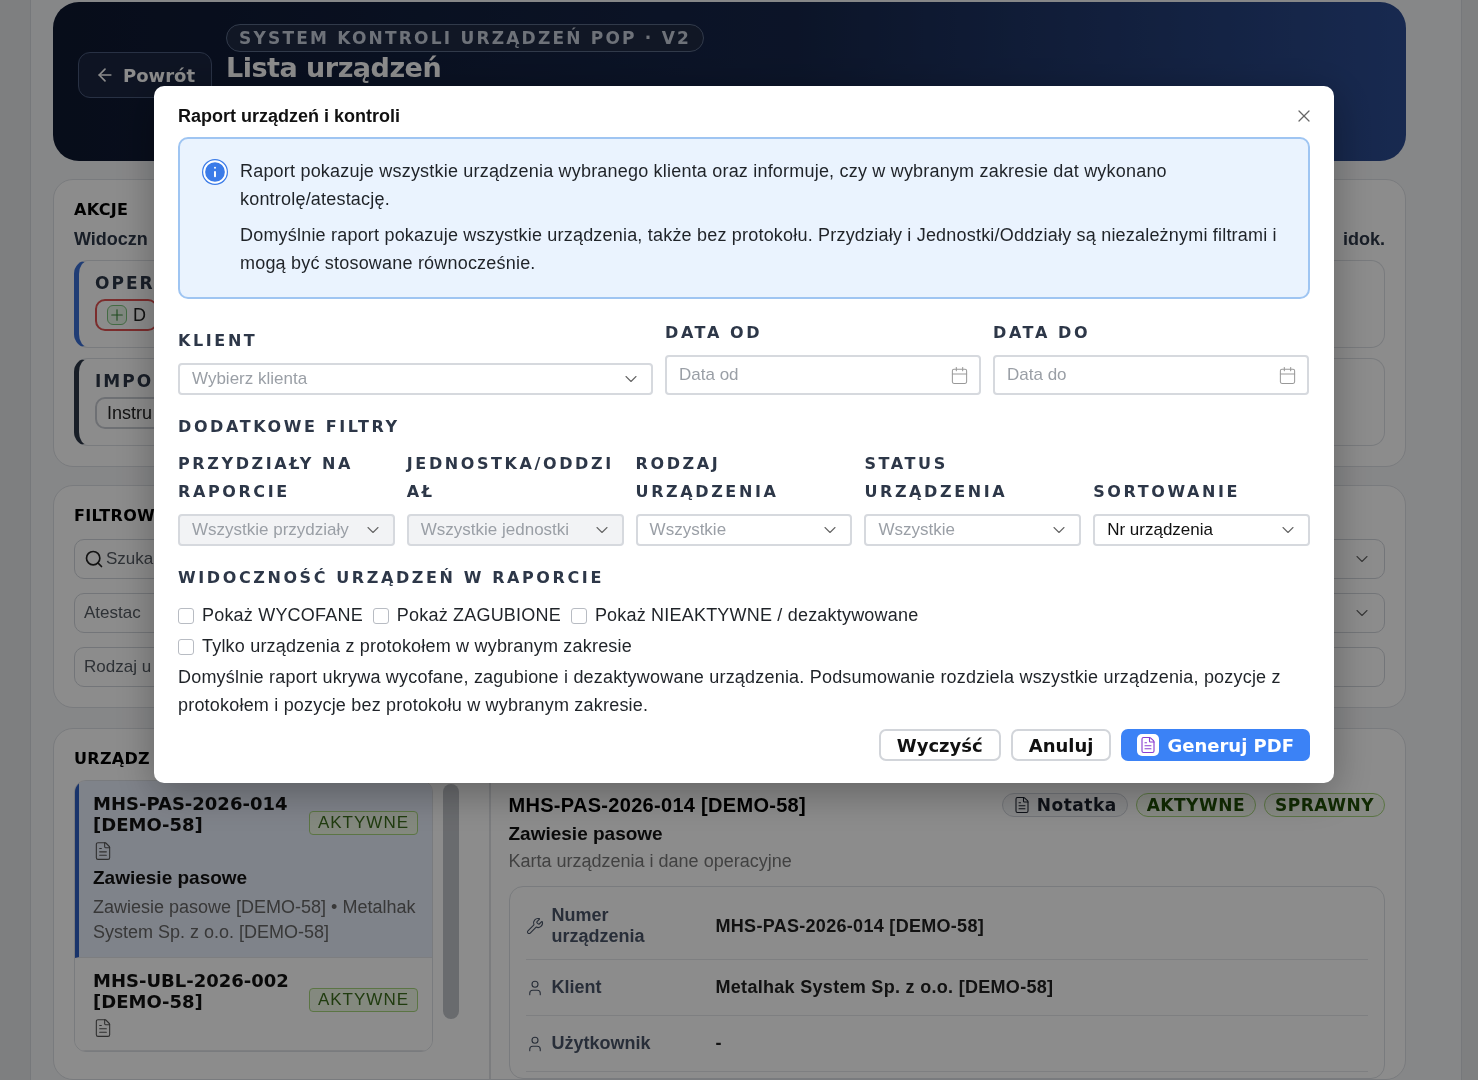  Describe the element at coordinates (466, 615) in the screenshot. I see `checkbox-option: Pokaż ZAGUBIONE` at that location.